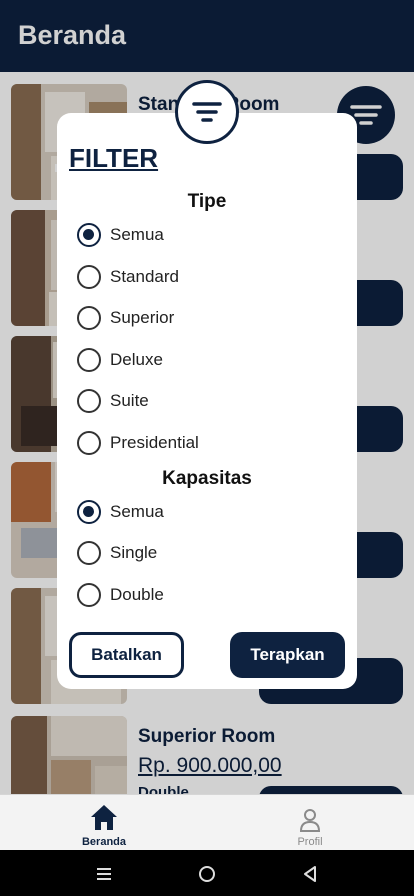  Describe the element at coordinates (126, 655) in the screenshot. I see `cancel-button: Batalkan` at that location.